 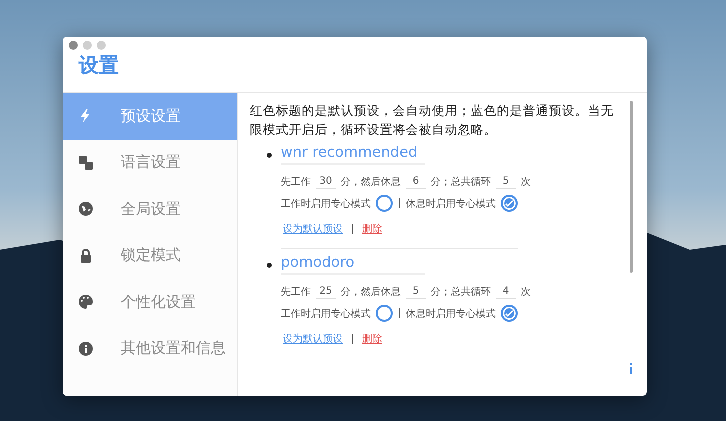 What do you see at coordinates (631, 187) in the screenshot?
I see `scrollbar` at bounding box center [631, 187].